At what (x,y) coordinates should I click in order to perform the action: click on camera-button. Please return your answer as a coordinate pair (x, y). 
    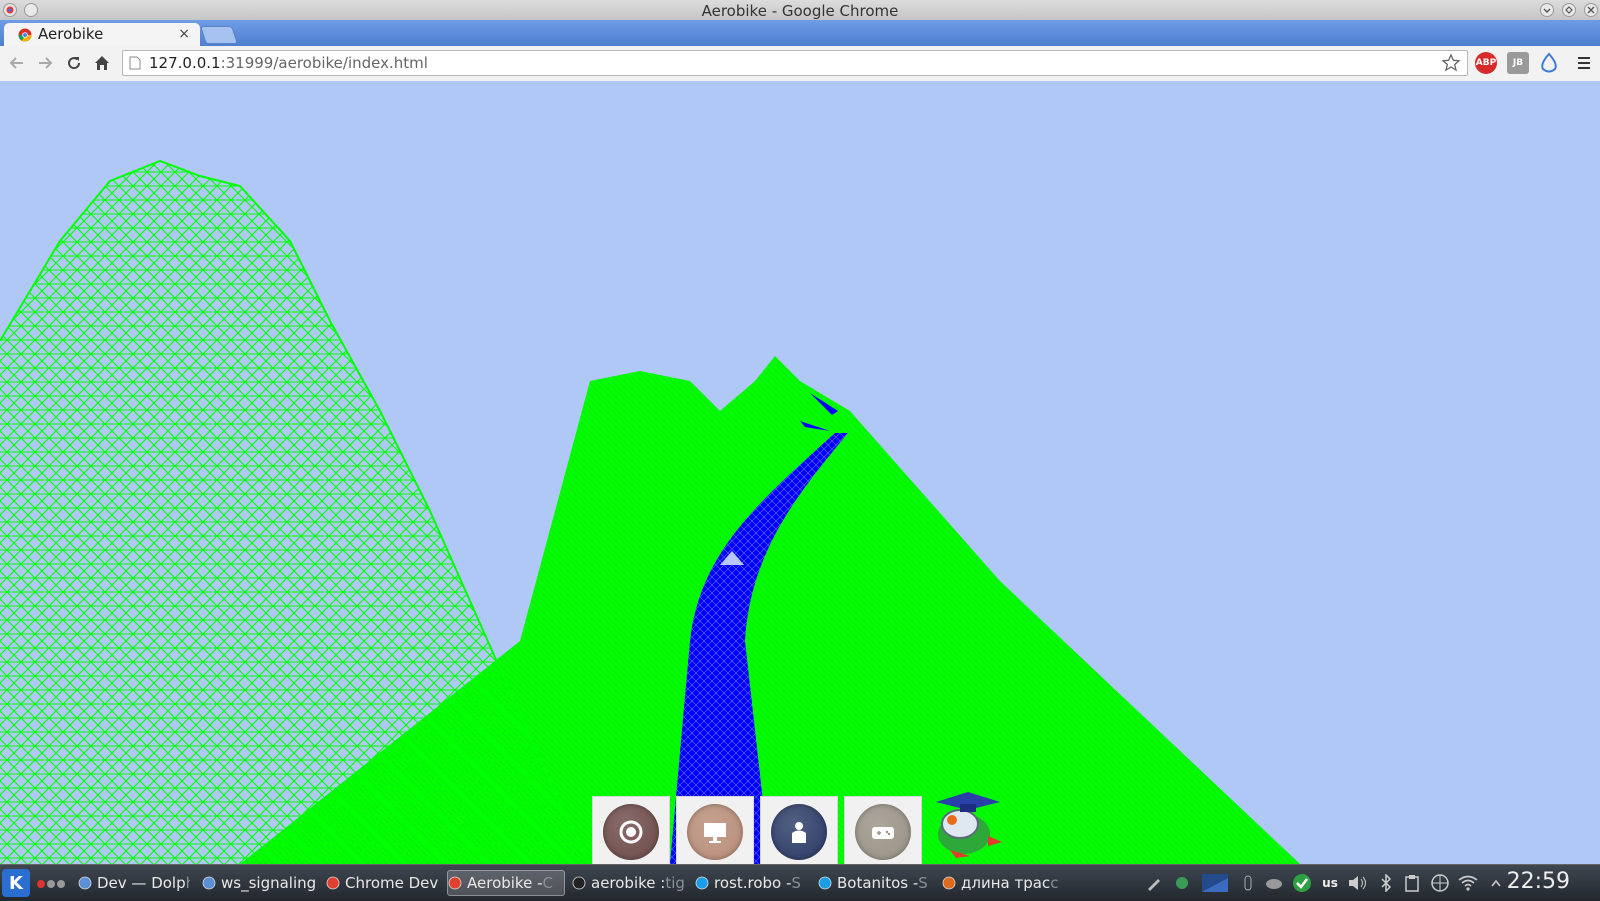
    Looking at the image, I should click on (631, 830).